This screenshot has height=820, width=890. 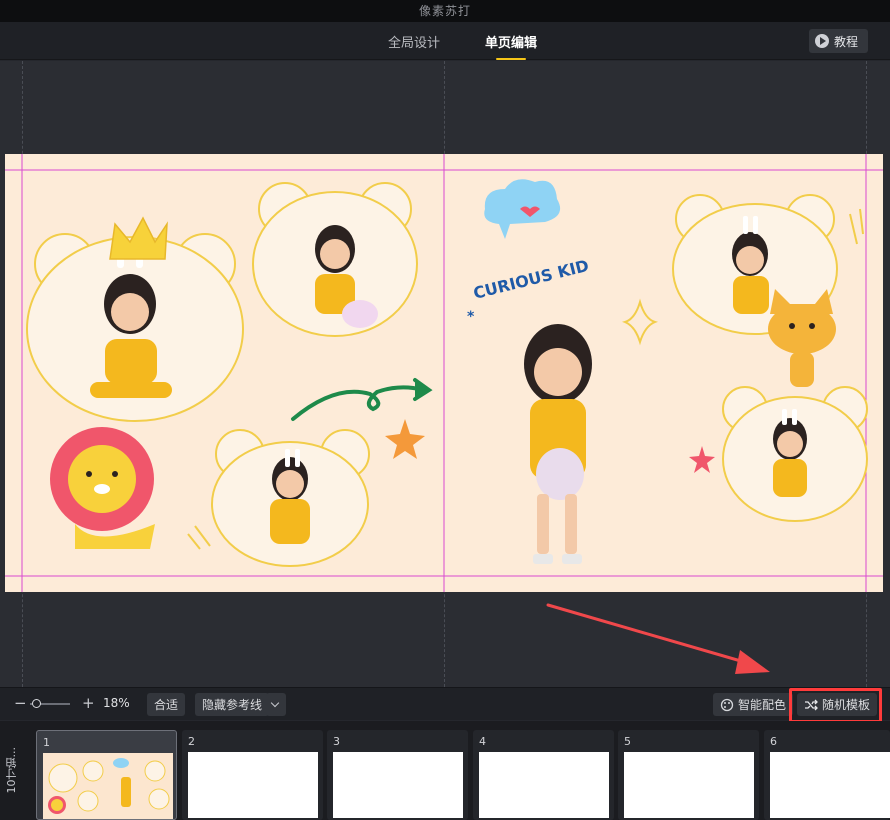 I want to click on annotation-arrow-icon, so click(x=658, y=638).